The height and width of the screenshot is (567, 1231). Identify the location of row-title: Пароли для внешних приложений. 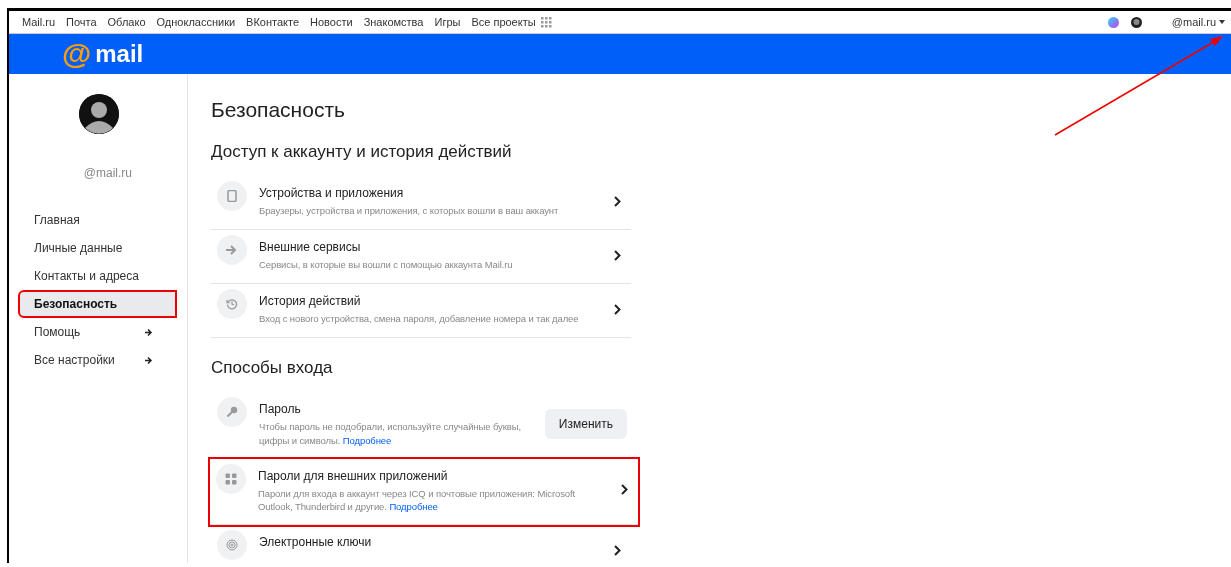
(353, 475).